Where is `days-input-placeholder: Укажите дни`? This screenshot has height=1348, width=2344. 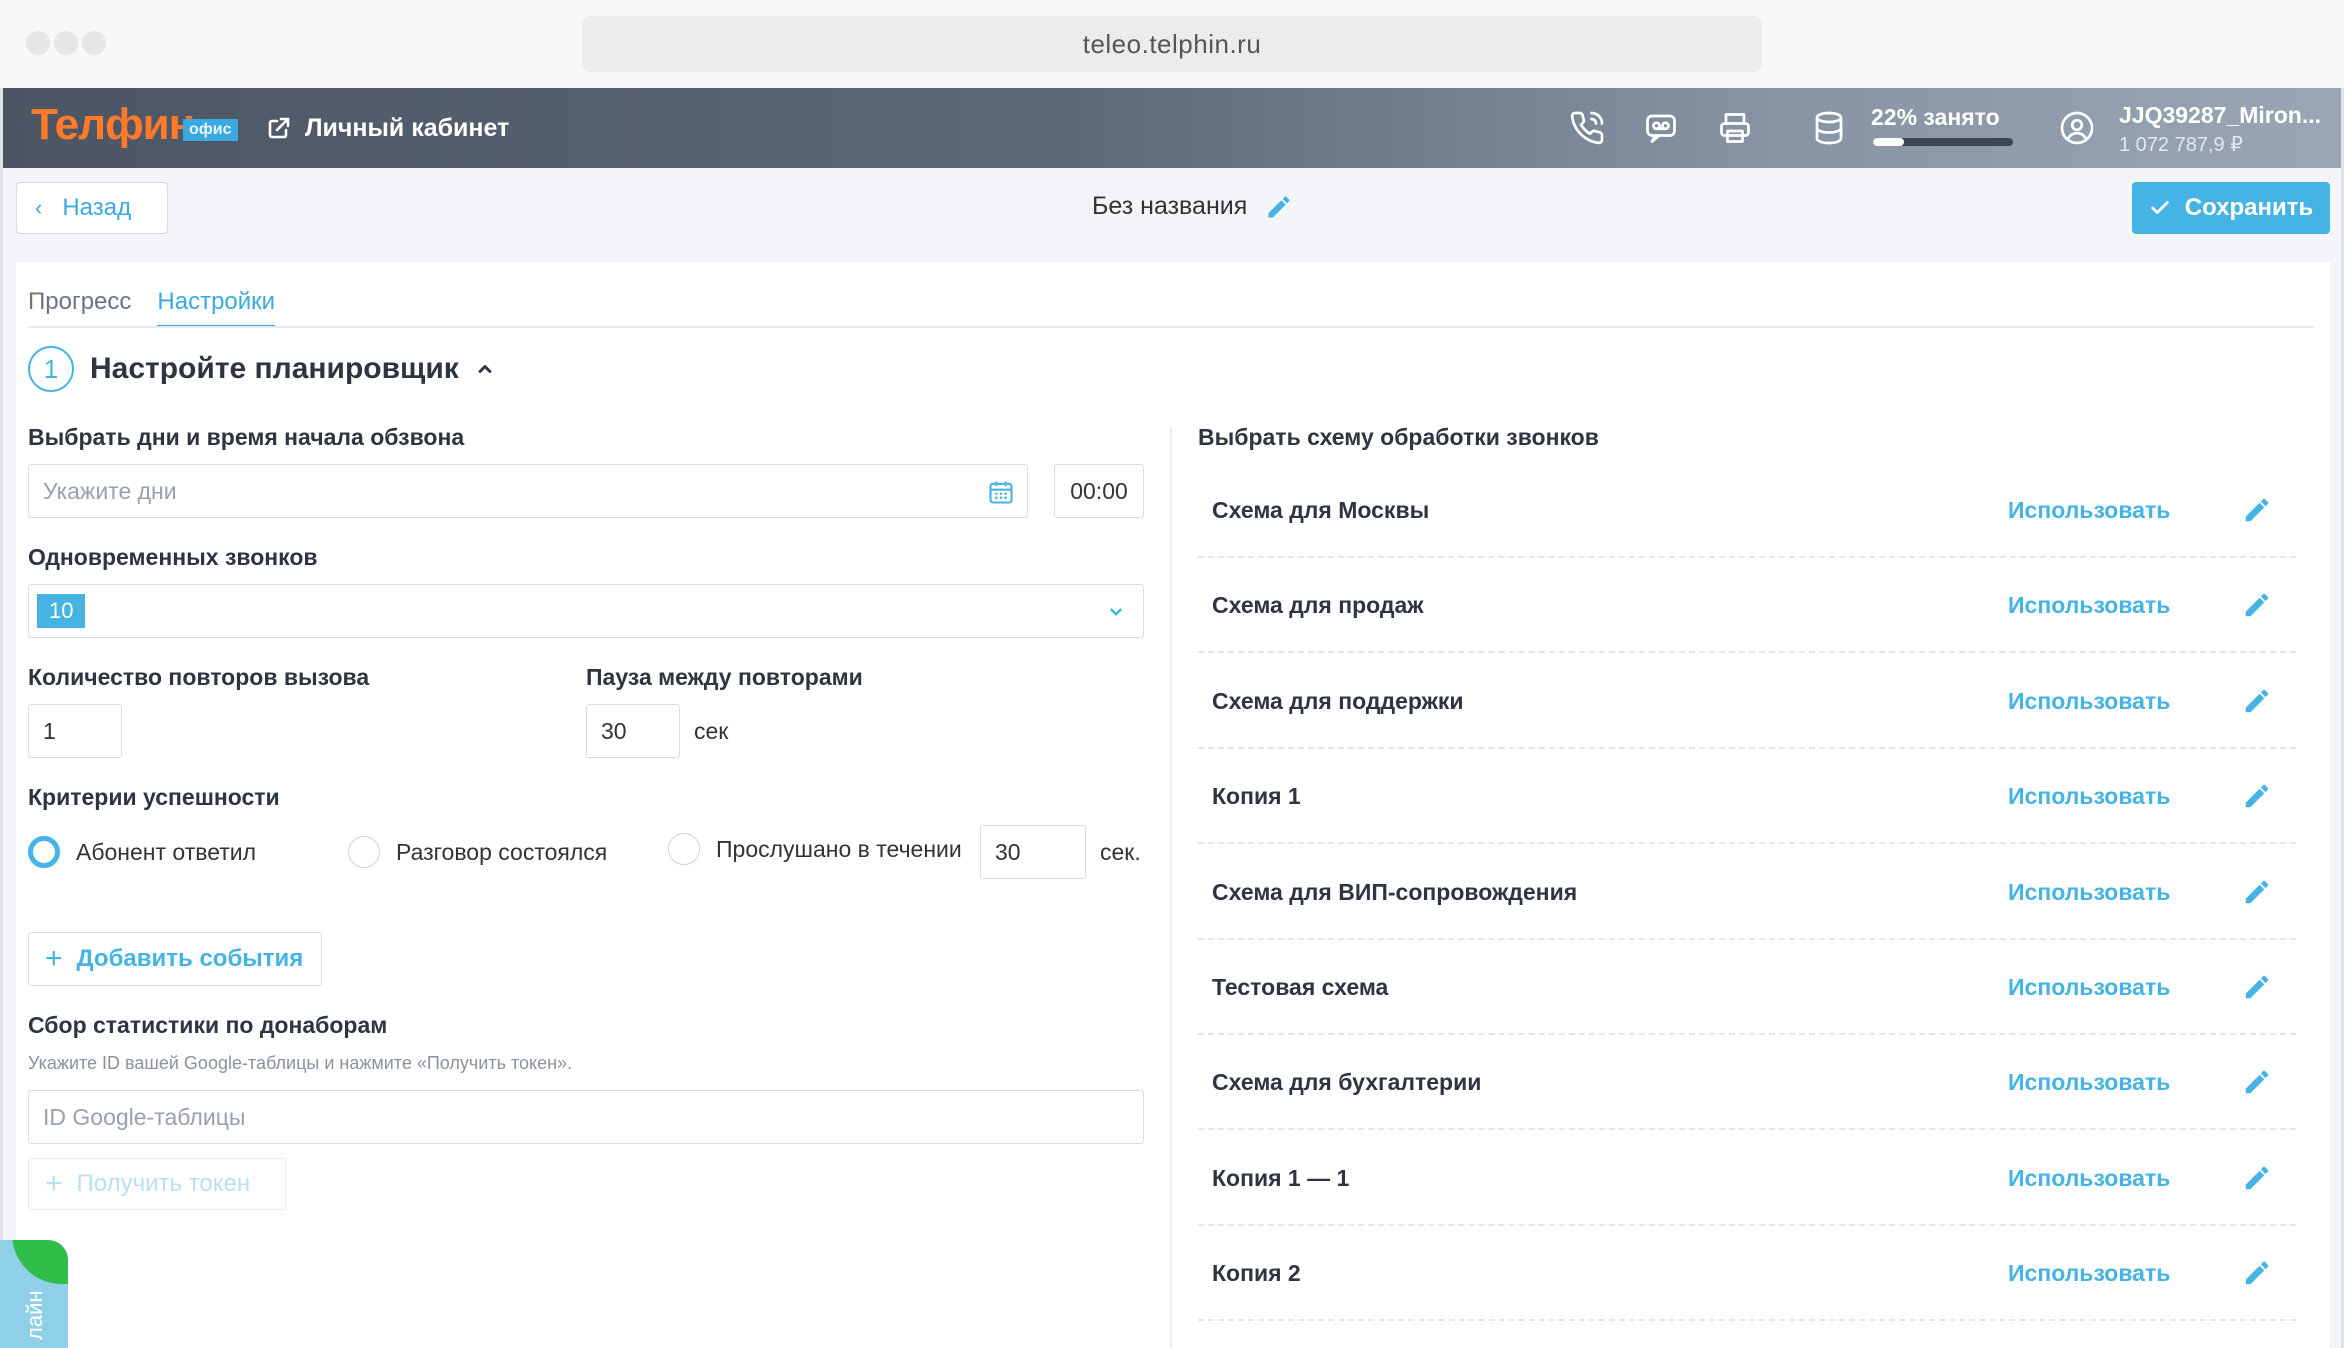
days-input-placeholder: Укажите дни is located at coordinates (110, 490).